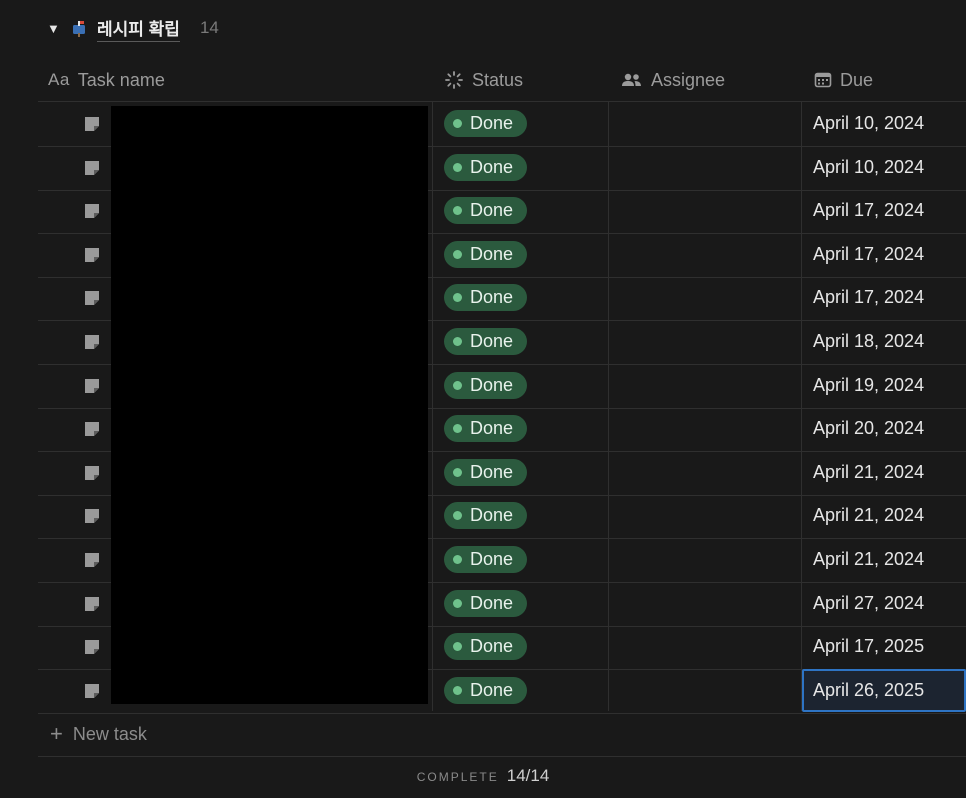  What do you see at coordinates (688, 79) in the screenshot?
I see `column-label-assignee: Assignee` at bounding box center [688, 79].